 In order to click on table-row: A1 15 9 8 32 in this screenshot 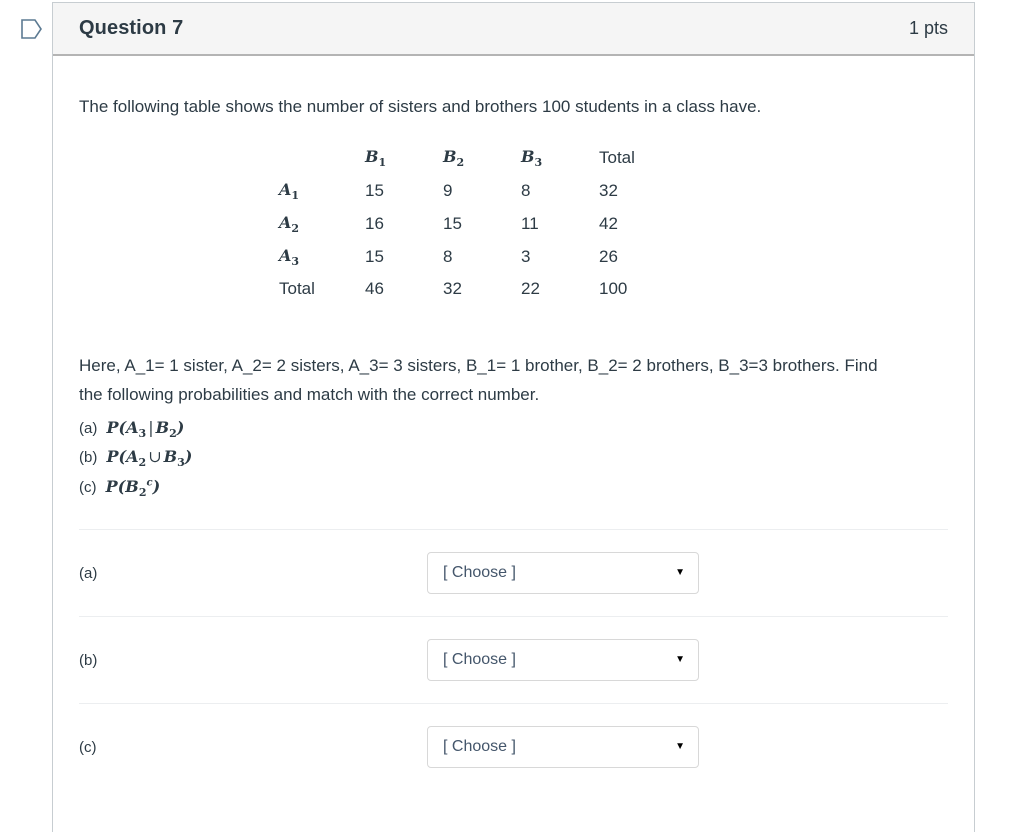, I will do `click(479, 191)`.